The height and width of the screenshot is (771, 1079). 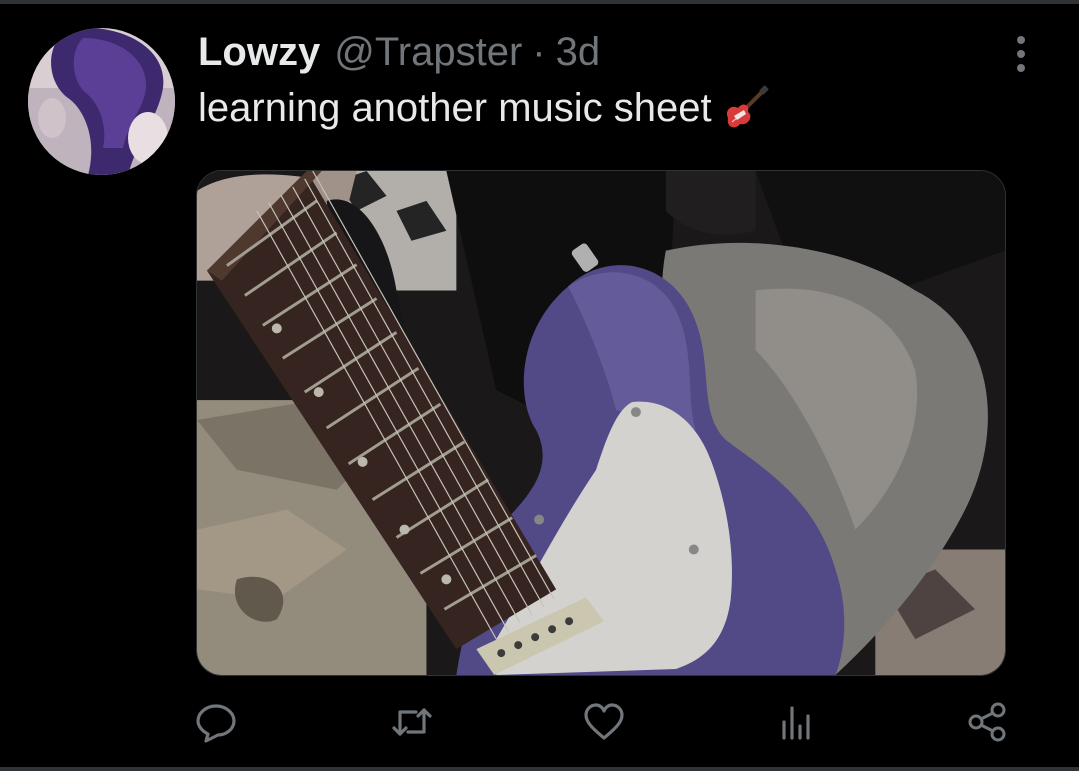 I want to click on avatar, so click(x=101, y=101).